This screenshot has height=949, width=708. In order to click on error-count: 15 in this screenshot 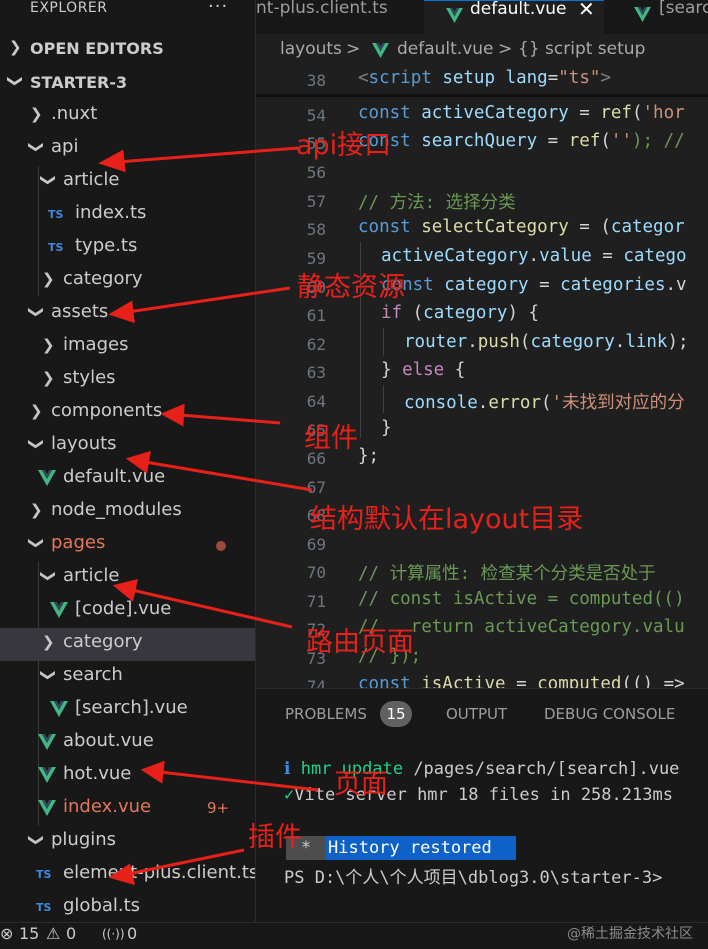, I will do `click(29, 933)`.